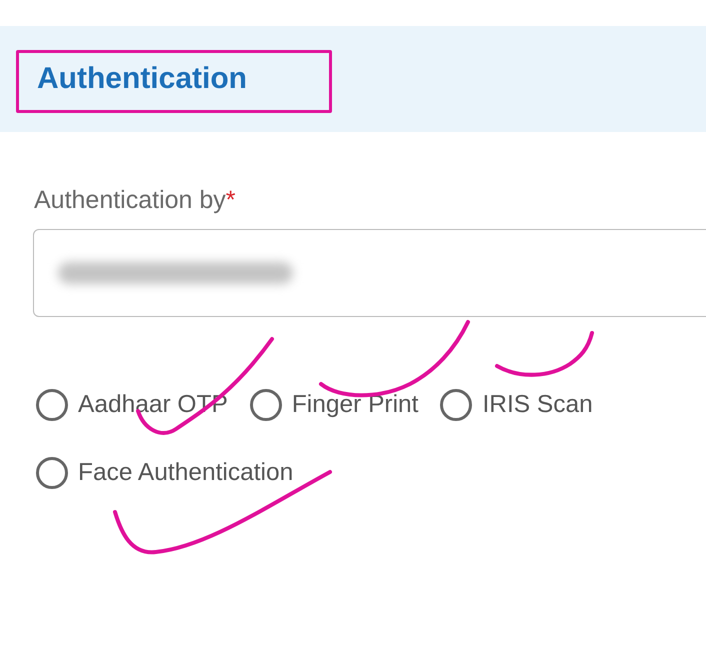  Describe the element at coordinates (369, 273) in the screenshot. I see `input-field` at that location.